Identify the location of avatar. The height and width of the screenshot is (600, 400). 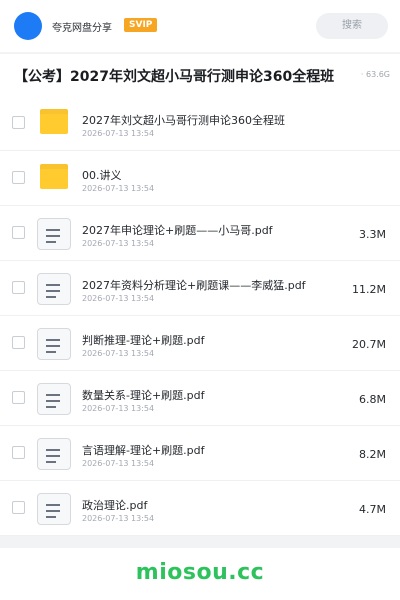
(28, 26).